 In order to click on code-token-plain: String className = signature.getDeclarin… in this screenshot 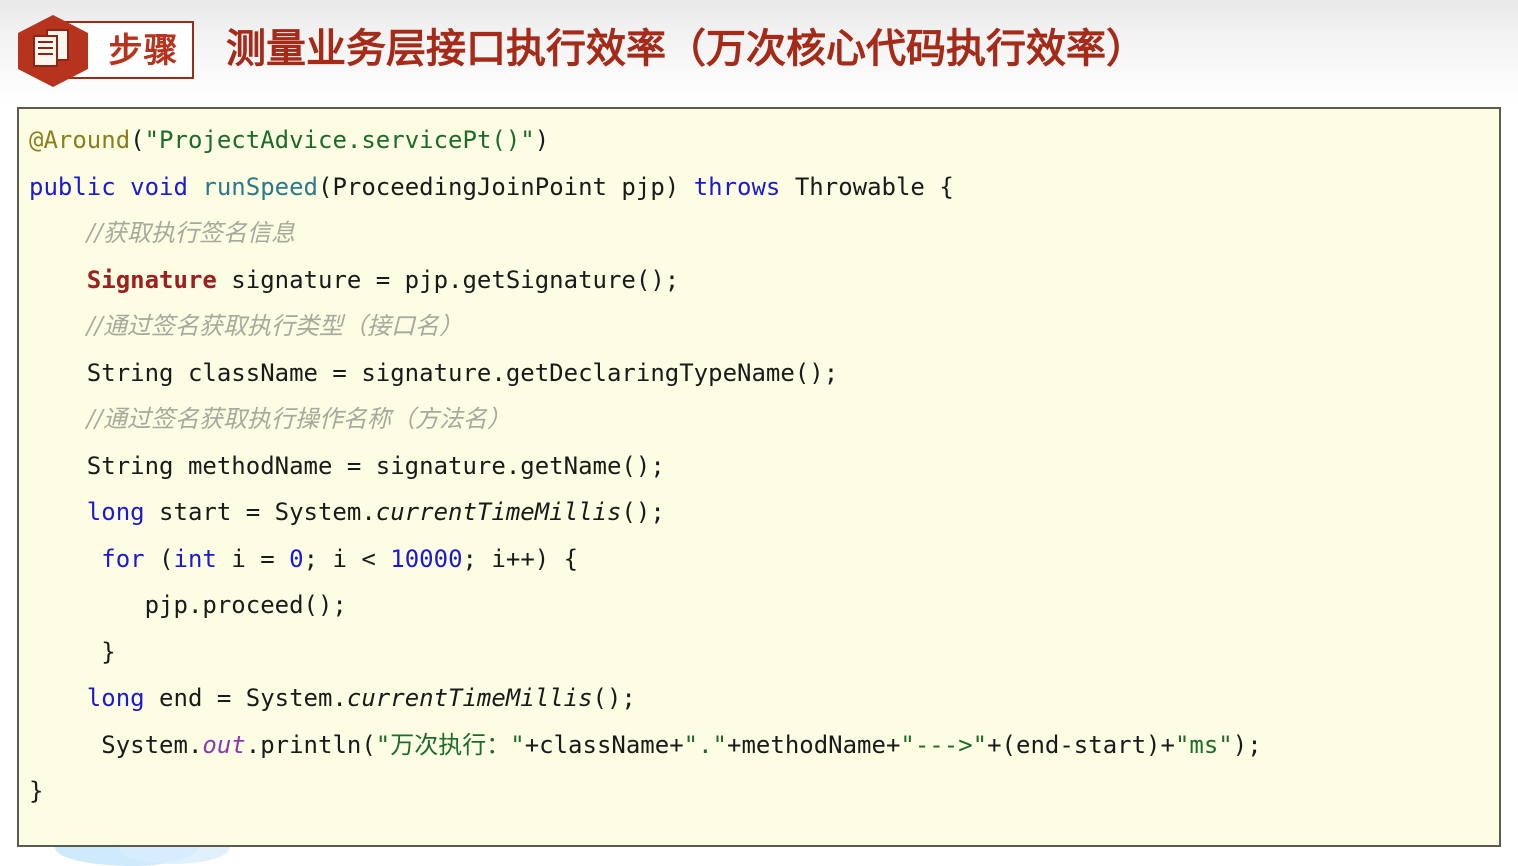, I will do `click(462, 372)`.